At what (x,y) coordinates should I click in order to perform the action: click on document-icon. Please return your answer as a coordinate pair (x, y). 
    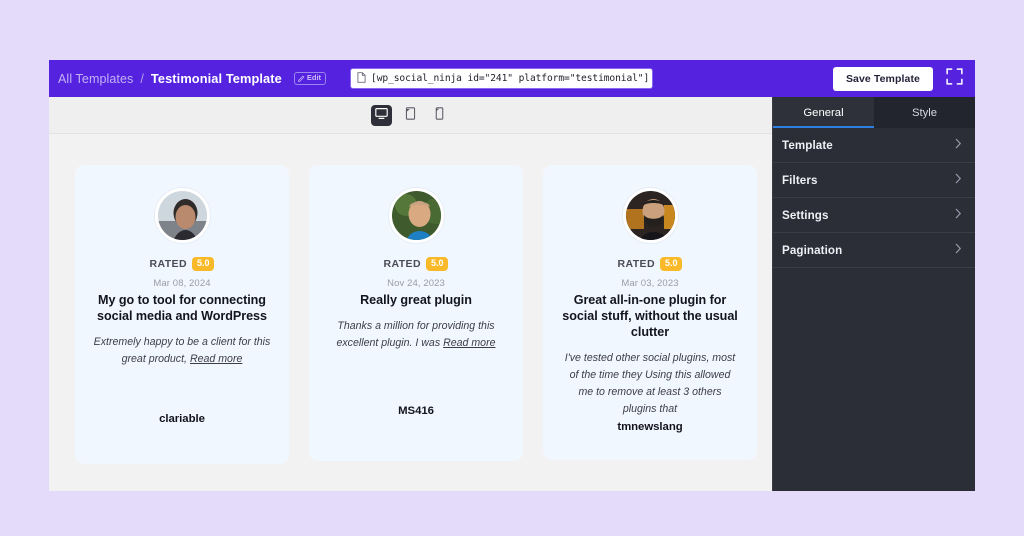
    Looking at the image, I should click on (361, 79).